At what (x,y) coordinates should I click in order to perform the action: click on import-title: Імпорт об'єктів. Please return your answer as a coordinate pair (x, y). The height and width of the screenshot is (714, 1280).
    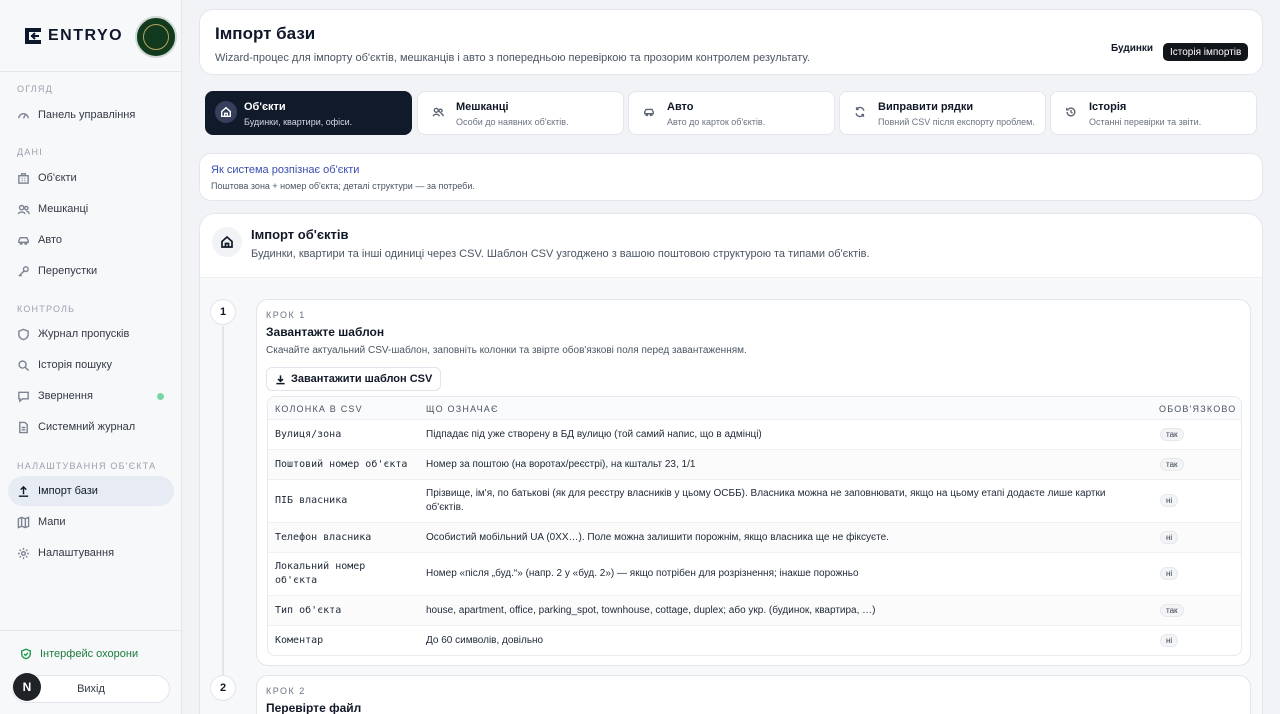
    Looking at the image, I should click on (300, 234).